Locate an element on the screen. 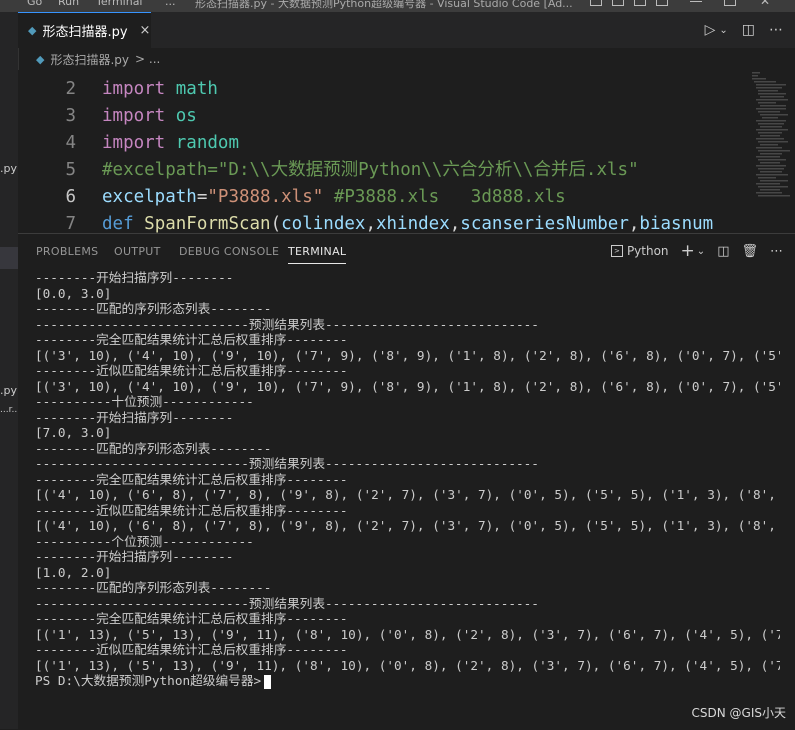  terminal-profile-selector: > Python is located at coordinates (639, 251).